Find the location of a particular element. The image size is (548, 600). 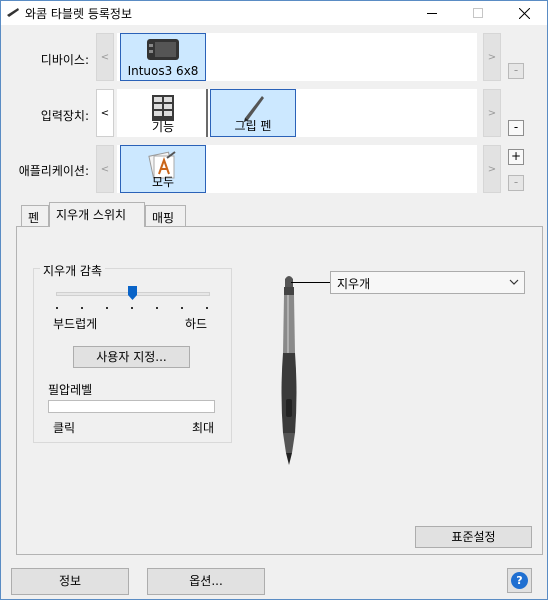

tool-label: 입력장치: is located at coordinates (64, 116).